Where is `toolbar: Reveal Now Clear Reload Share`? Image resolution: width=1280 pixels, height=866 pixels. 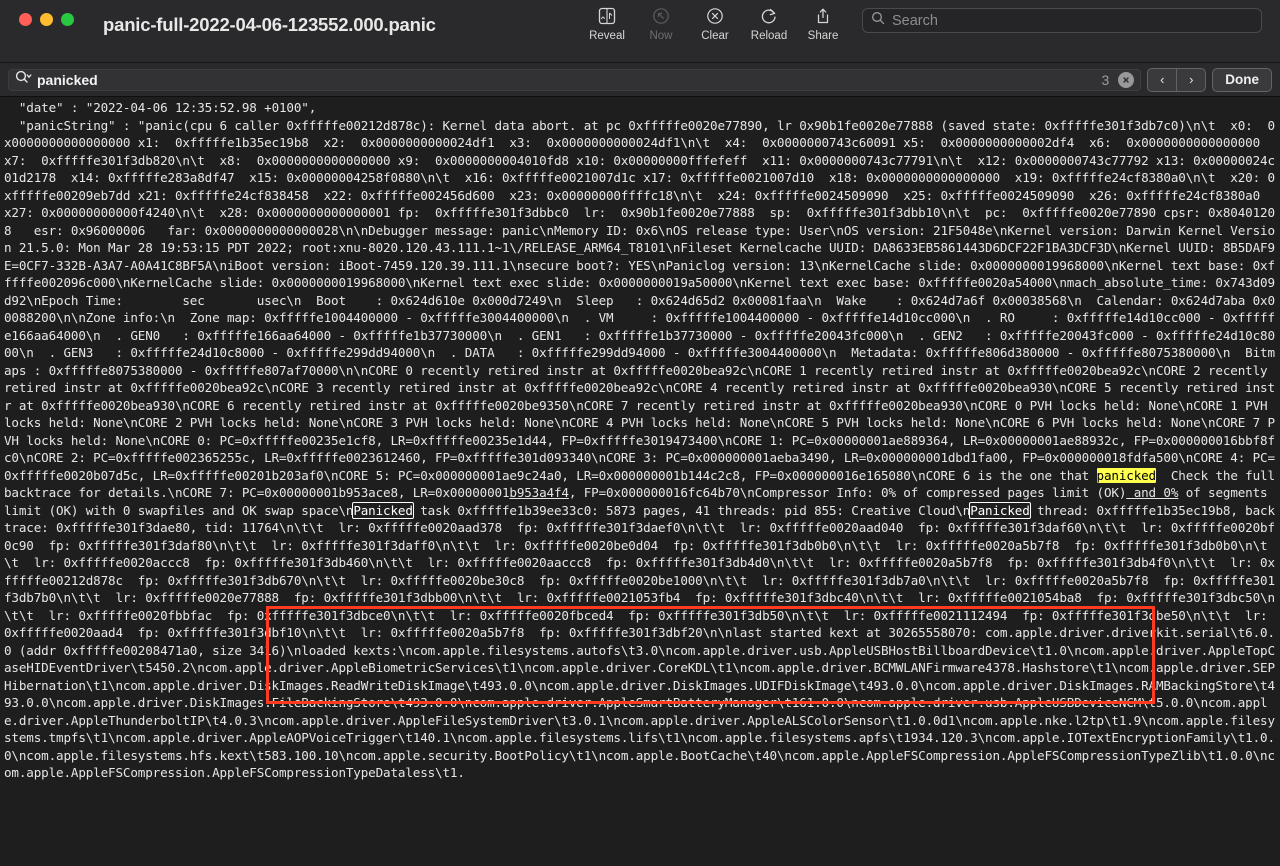 toolbar: Reveal Now Clear Reload Share is located at coordinates (715, 23).